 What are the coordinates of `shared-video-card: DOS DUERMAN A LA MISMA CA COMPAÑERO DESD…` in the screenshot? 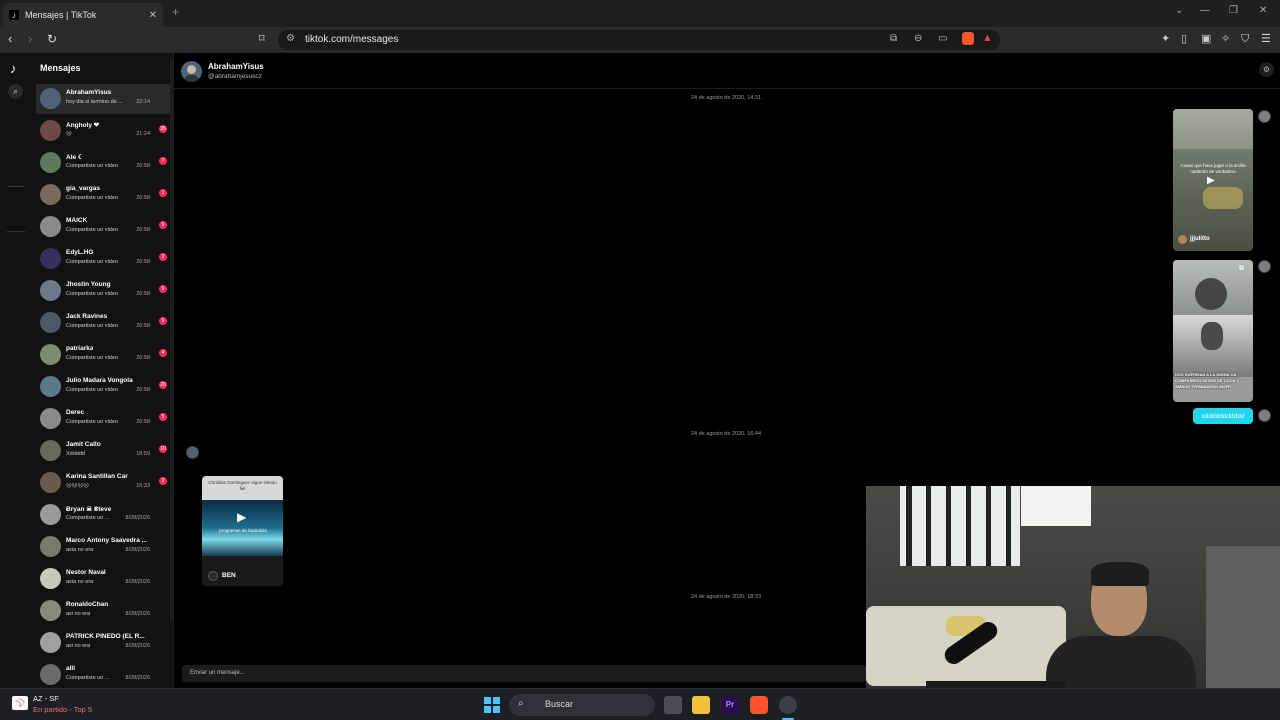 It's located at (1213, 331).